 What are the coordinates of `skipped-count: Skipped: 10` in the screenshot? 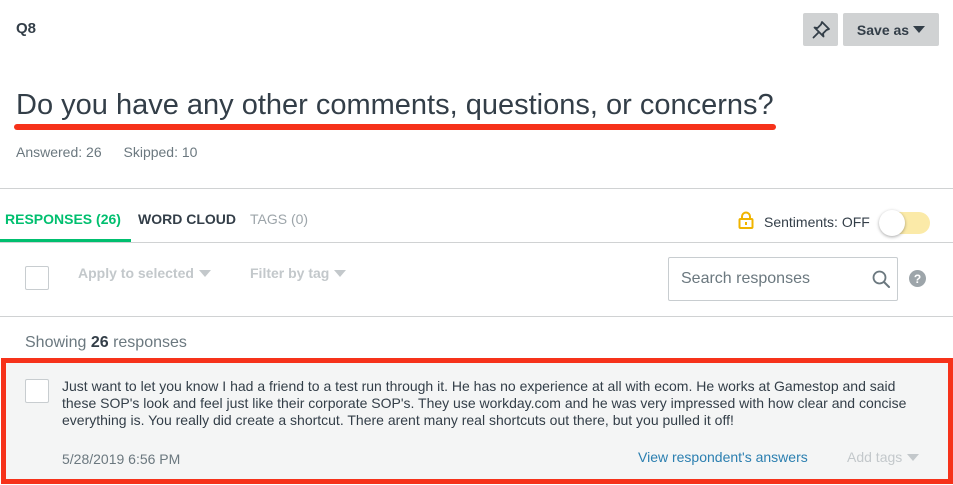 It's located at (160, 152).